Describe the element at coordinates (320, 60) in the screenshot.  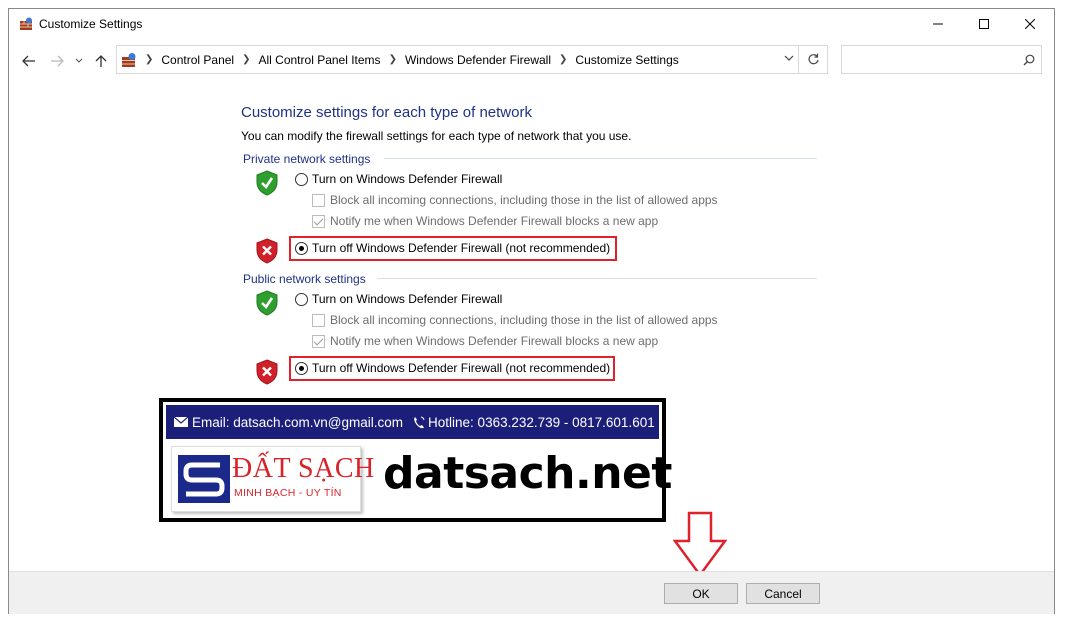
I see `breadcrumb-all-items: All Control Panel Items` at that location.